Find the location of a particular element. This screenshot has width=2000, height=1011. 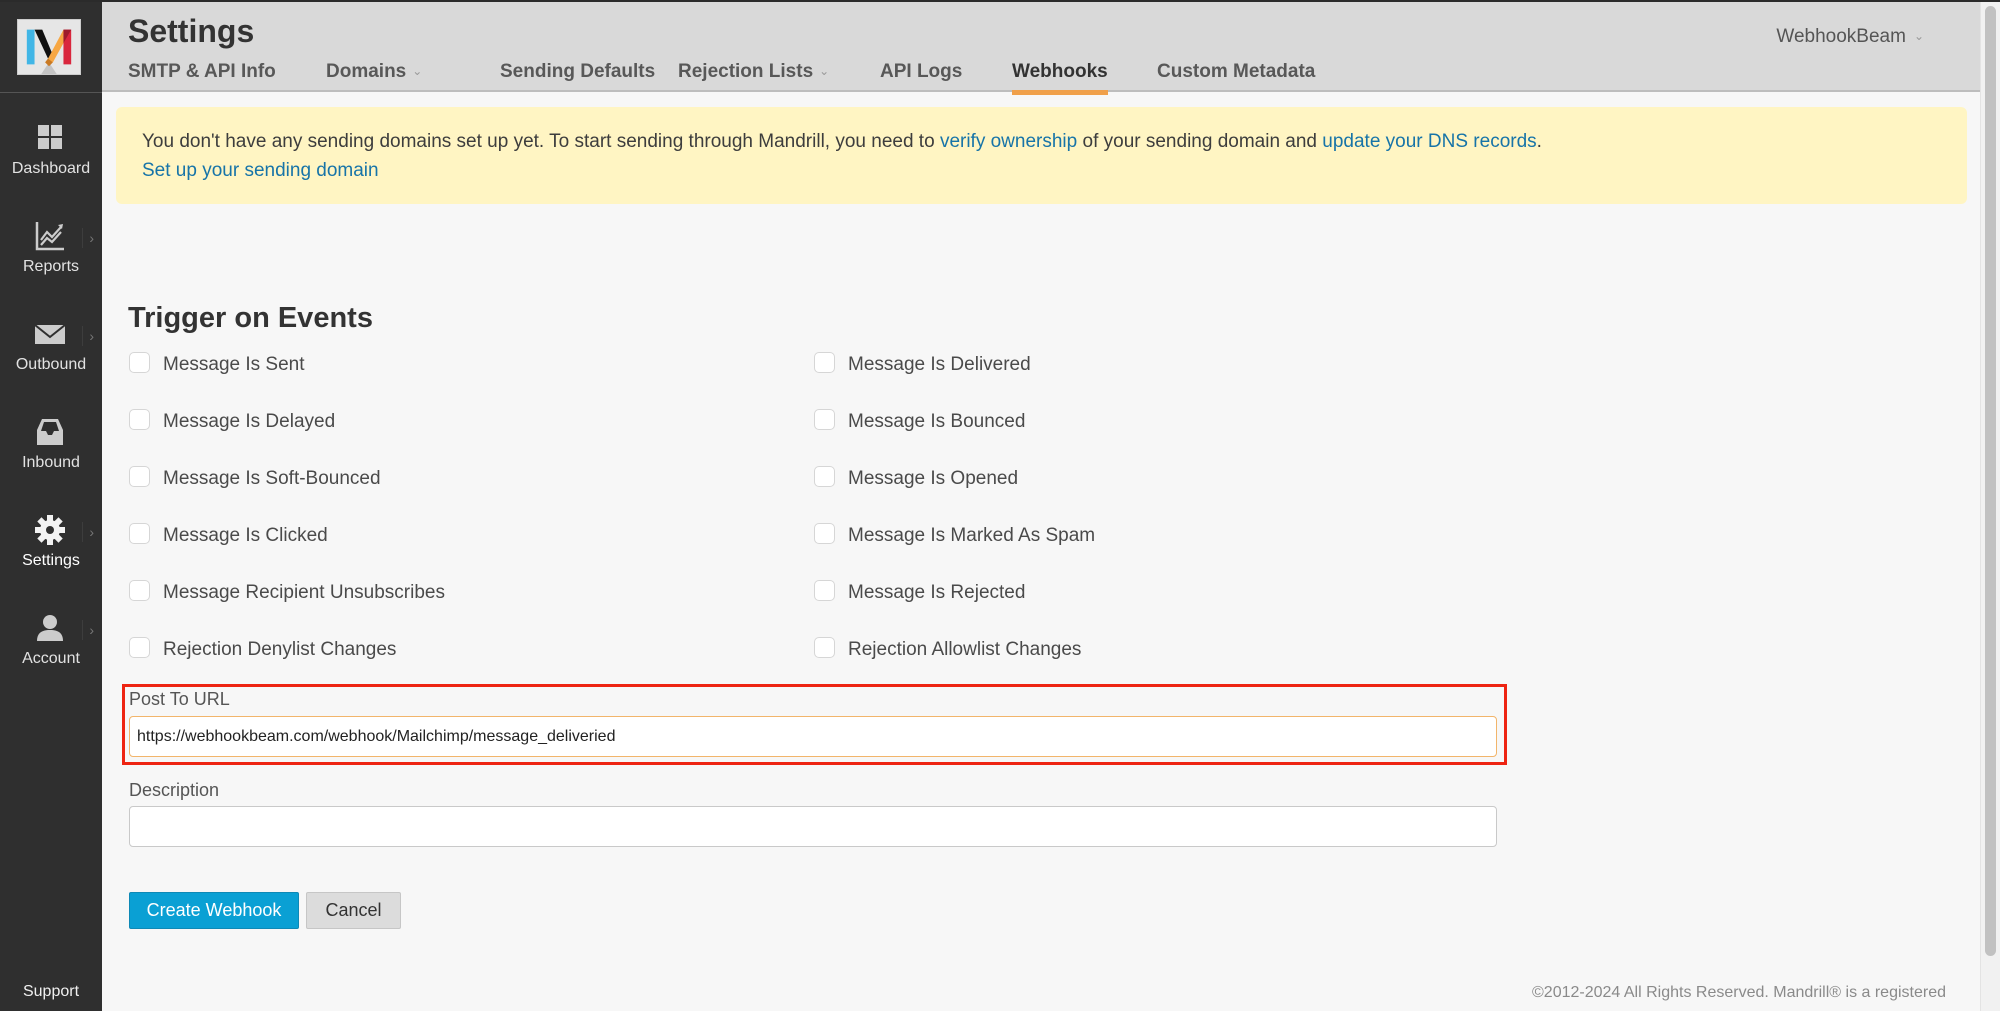

grid-icon is located at coordinates (50, 138).